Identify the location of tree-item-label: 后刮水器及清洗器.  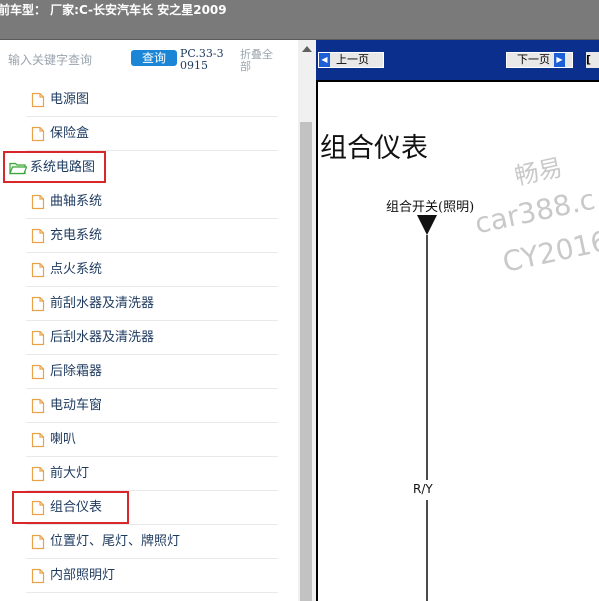
(102, 337).